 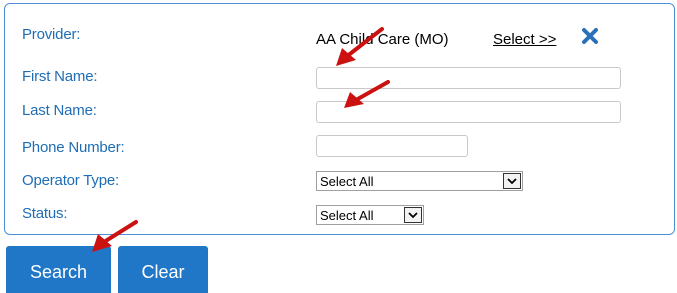 I want to click on operator-type-selected-value: Select All, so click(x=347, y=181).